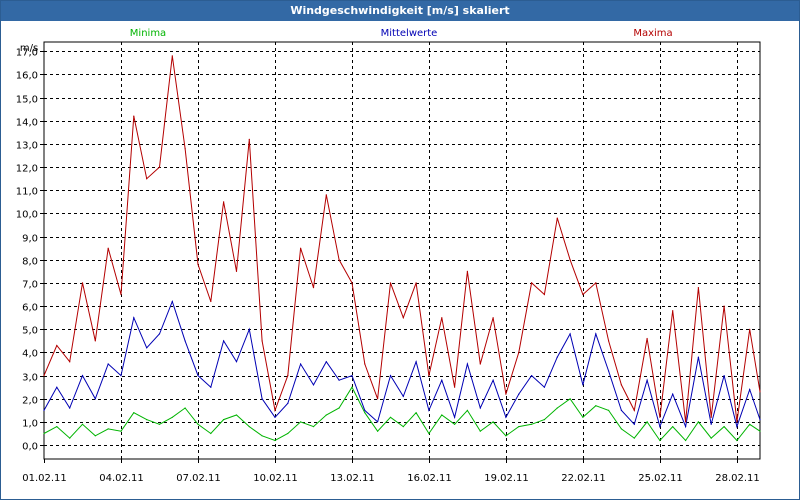  I want to click on x-tick-label: 16.02.11, so click(429, 478).